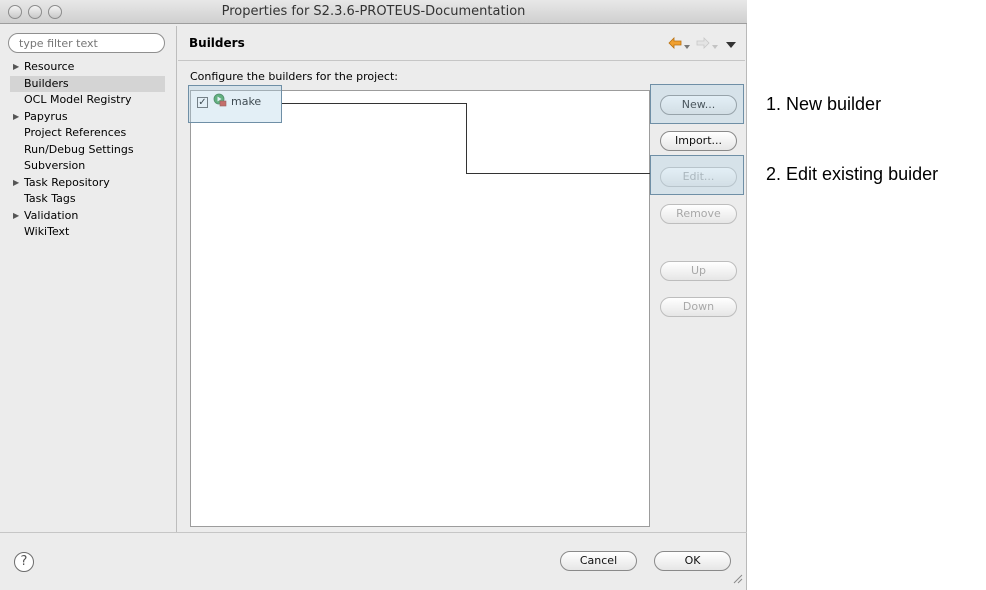  Describe the element at coordinates (235, 104) in the screenshot. I see `make-builder-highlight` at that location.